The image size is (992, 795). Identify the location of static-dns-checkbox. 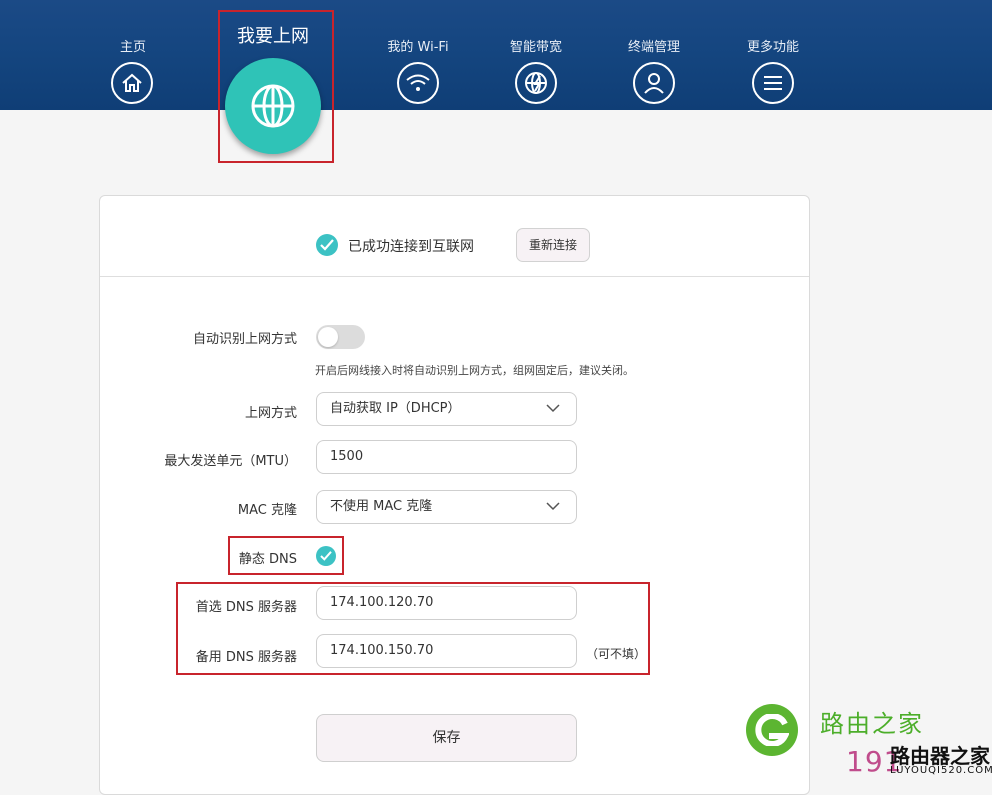
(326, 556).